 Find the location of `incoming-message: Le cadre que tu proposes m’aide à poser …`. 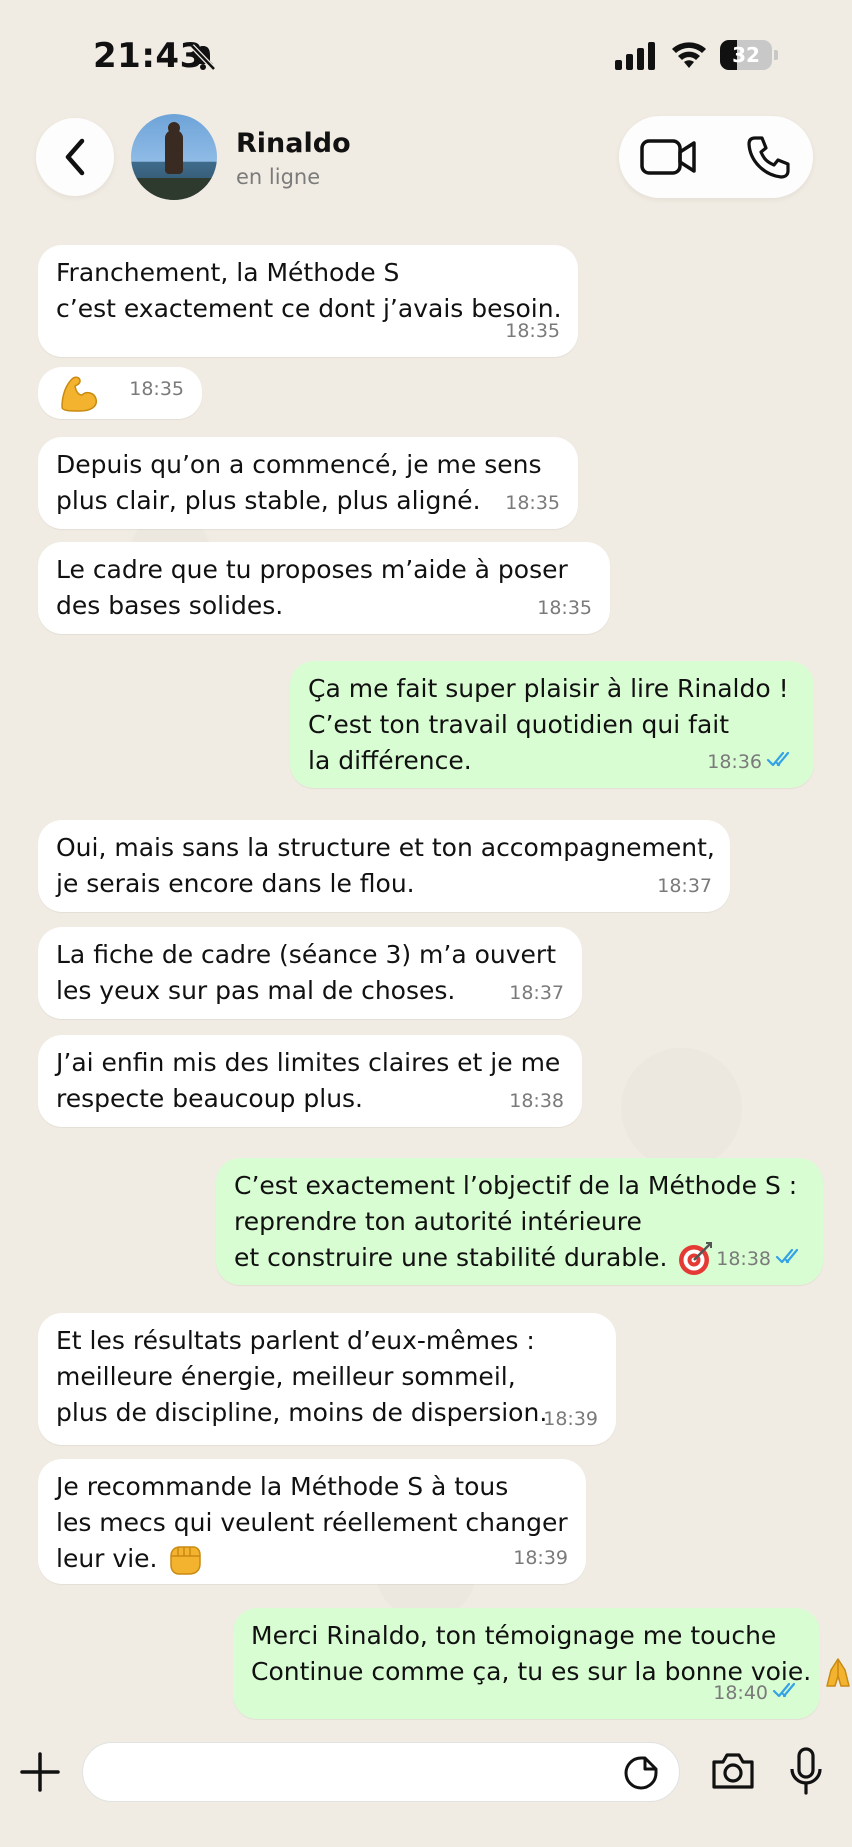

incoming-message: Le cadre que tu proposes m’aide à poser … is located at coordinates (324, 588).